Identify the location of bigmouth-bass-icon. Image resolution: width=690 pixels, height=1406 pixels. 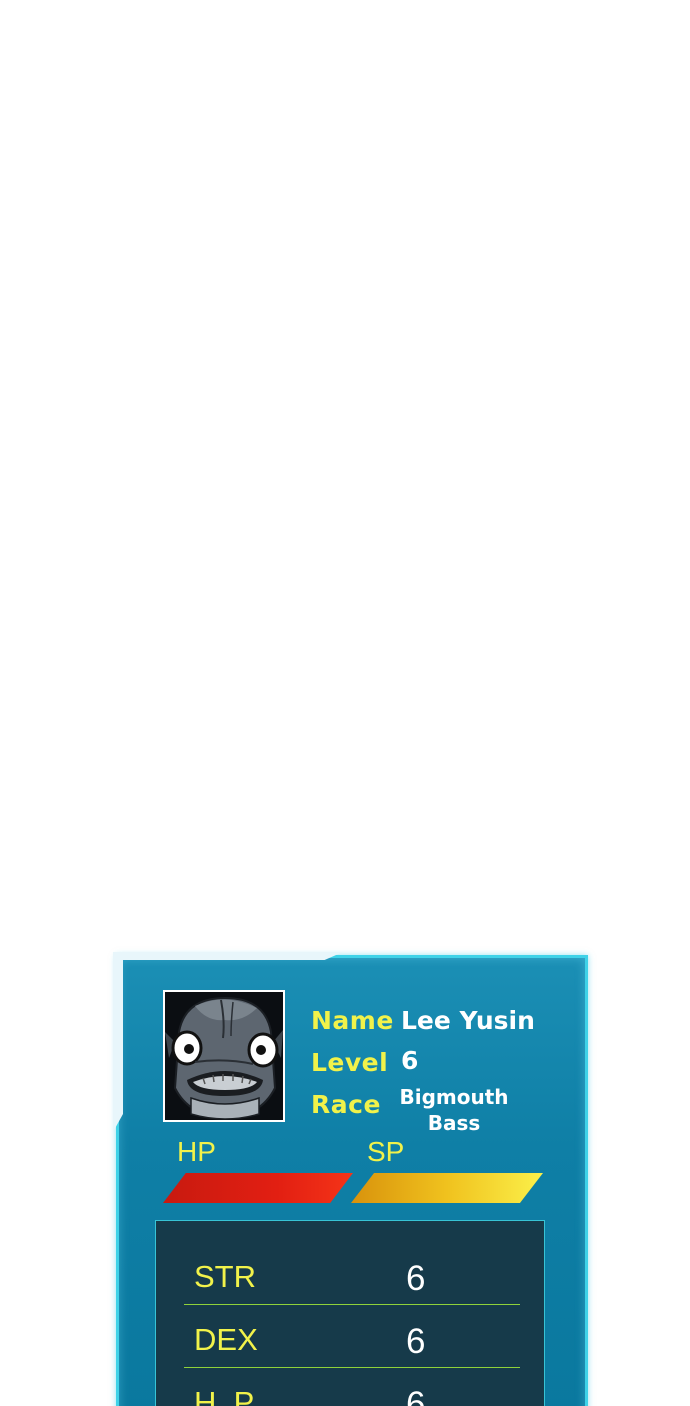
(224, 1056).